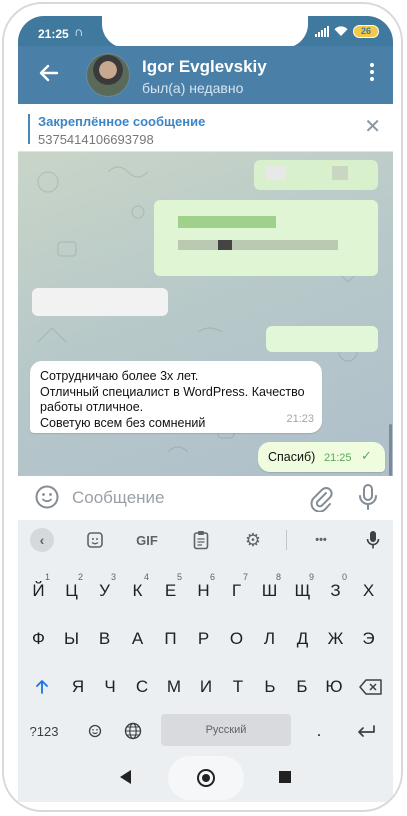  What do you see at coordinates (368, 497) in the screenshot?
I see `microphone-icon` at bounding box center [368, 497].